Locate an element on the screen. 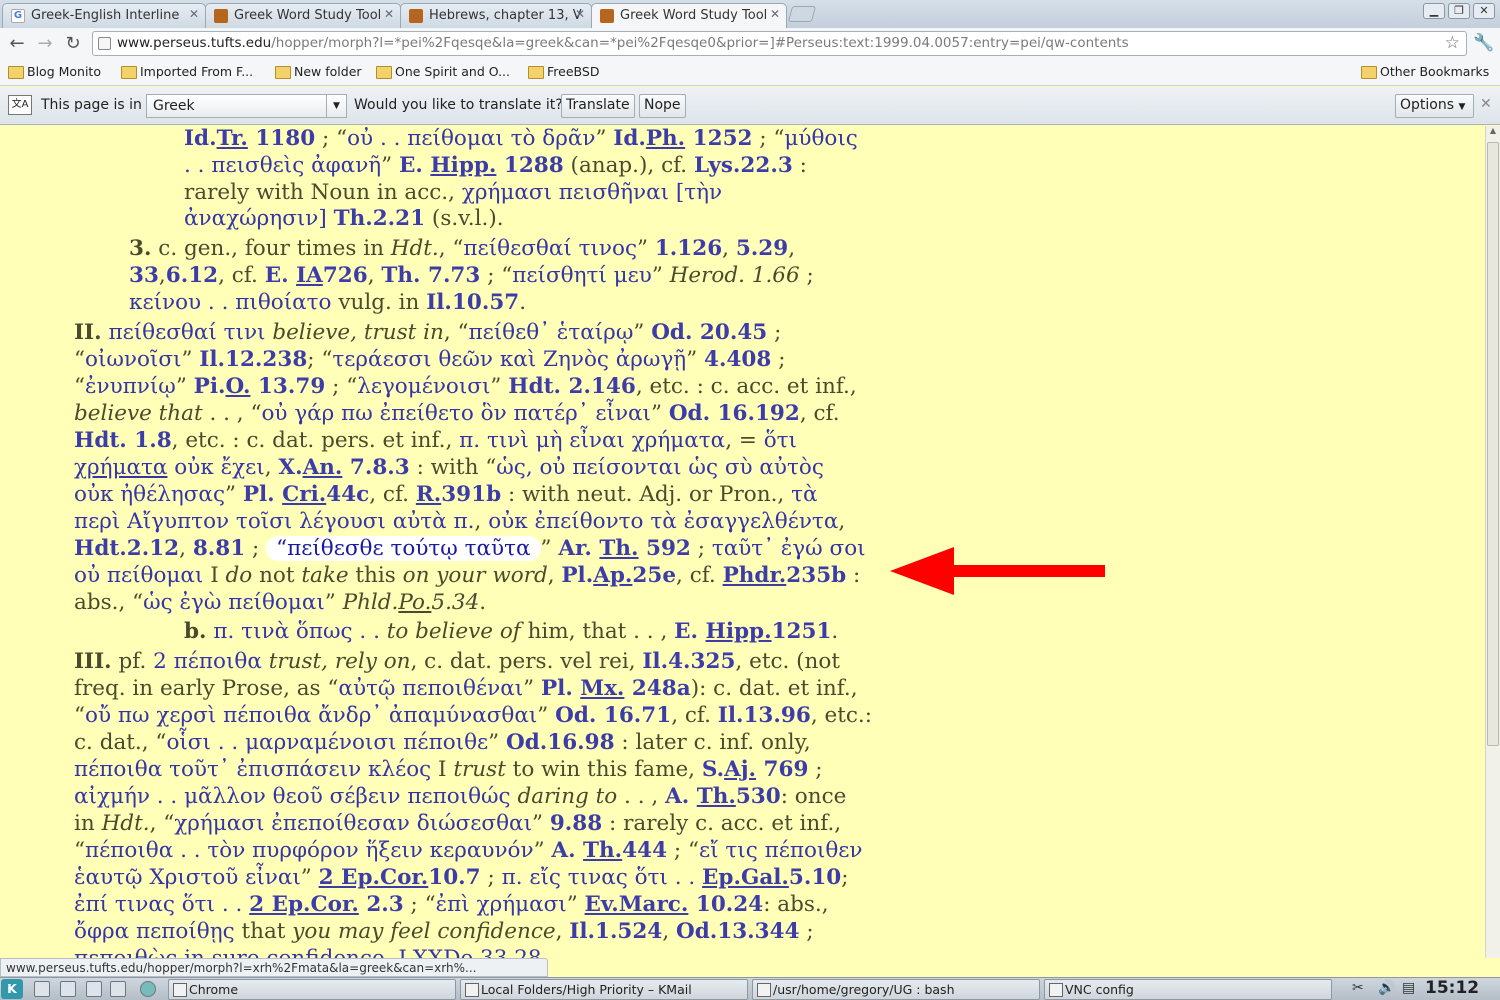 This screenshot has height=1000, width=1500. ref-link: 5.10 is located at coordinates (815, 877).